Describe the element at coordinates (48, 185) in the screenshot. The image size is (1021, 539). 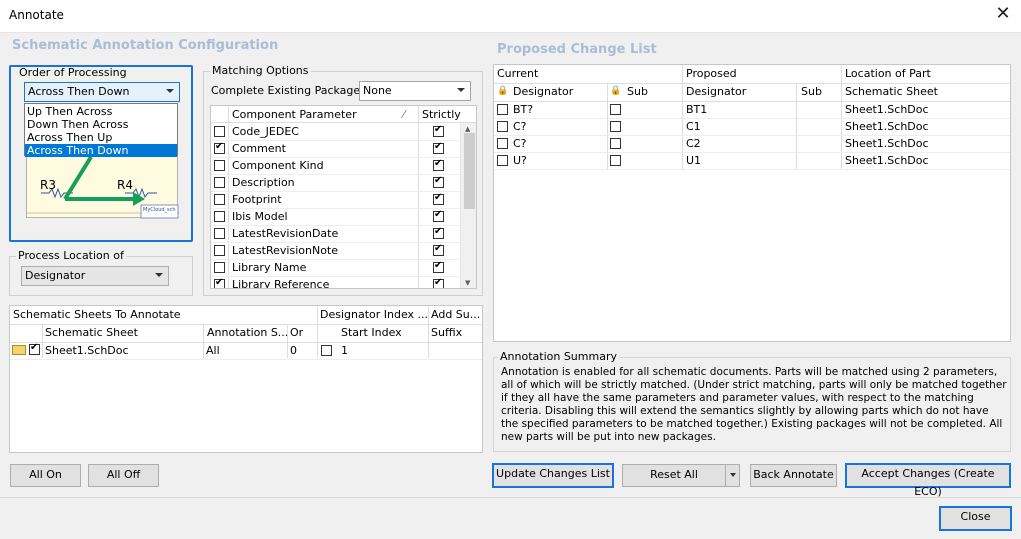
I see `preview-label-r3: R3` at that location.